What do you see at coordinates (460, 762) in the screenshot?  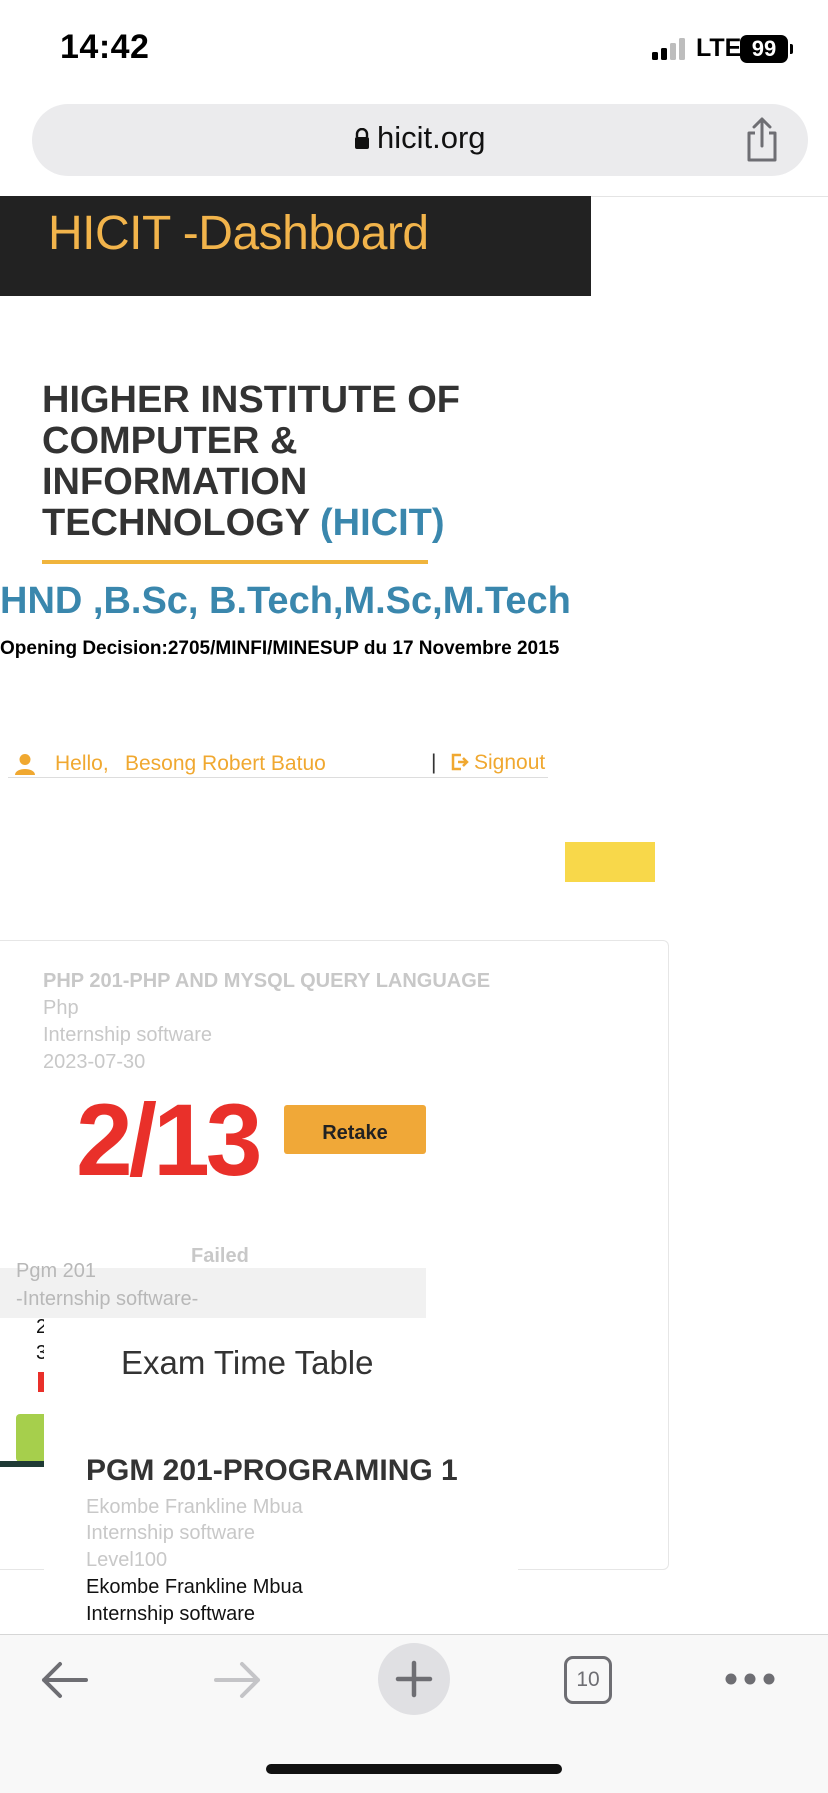 I see `signout-icon` at bounding box center [460, 762].